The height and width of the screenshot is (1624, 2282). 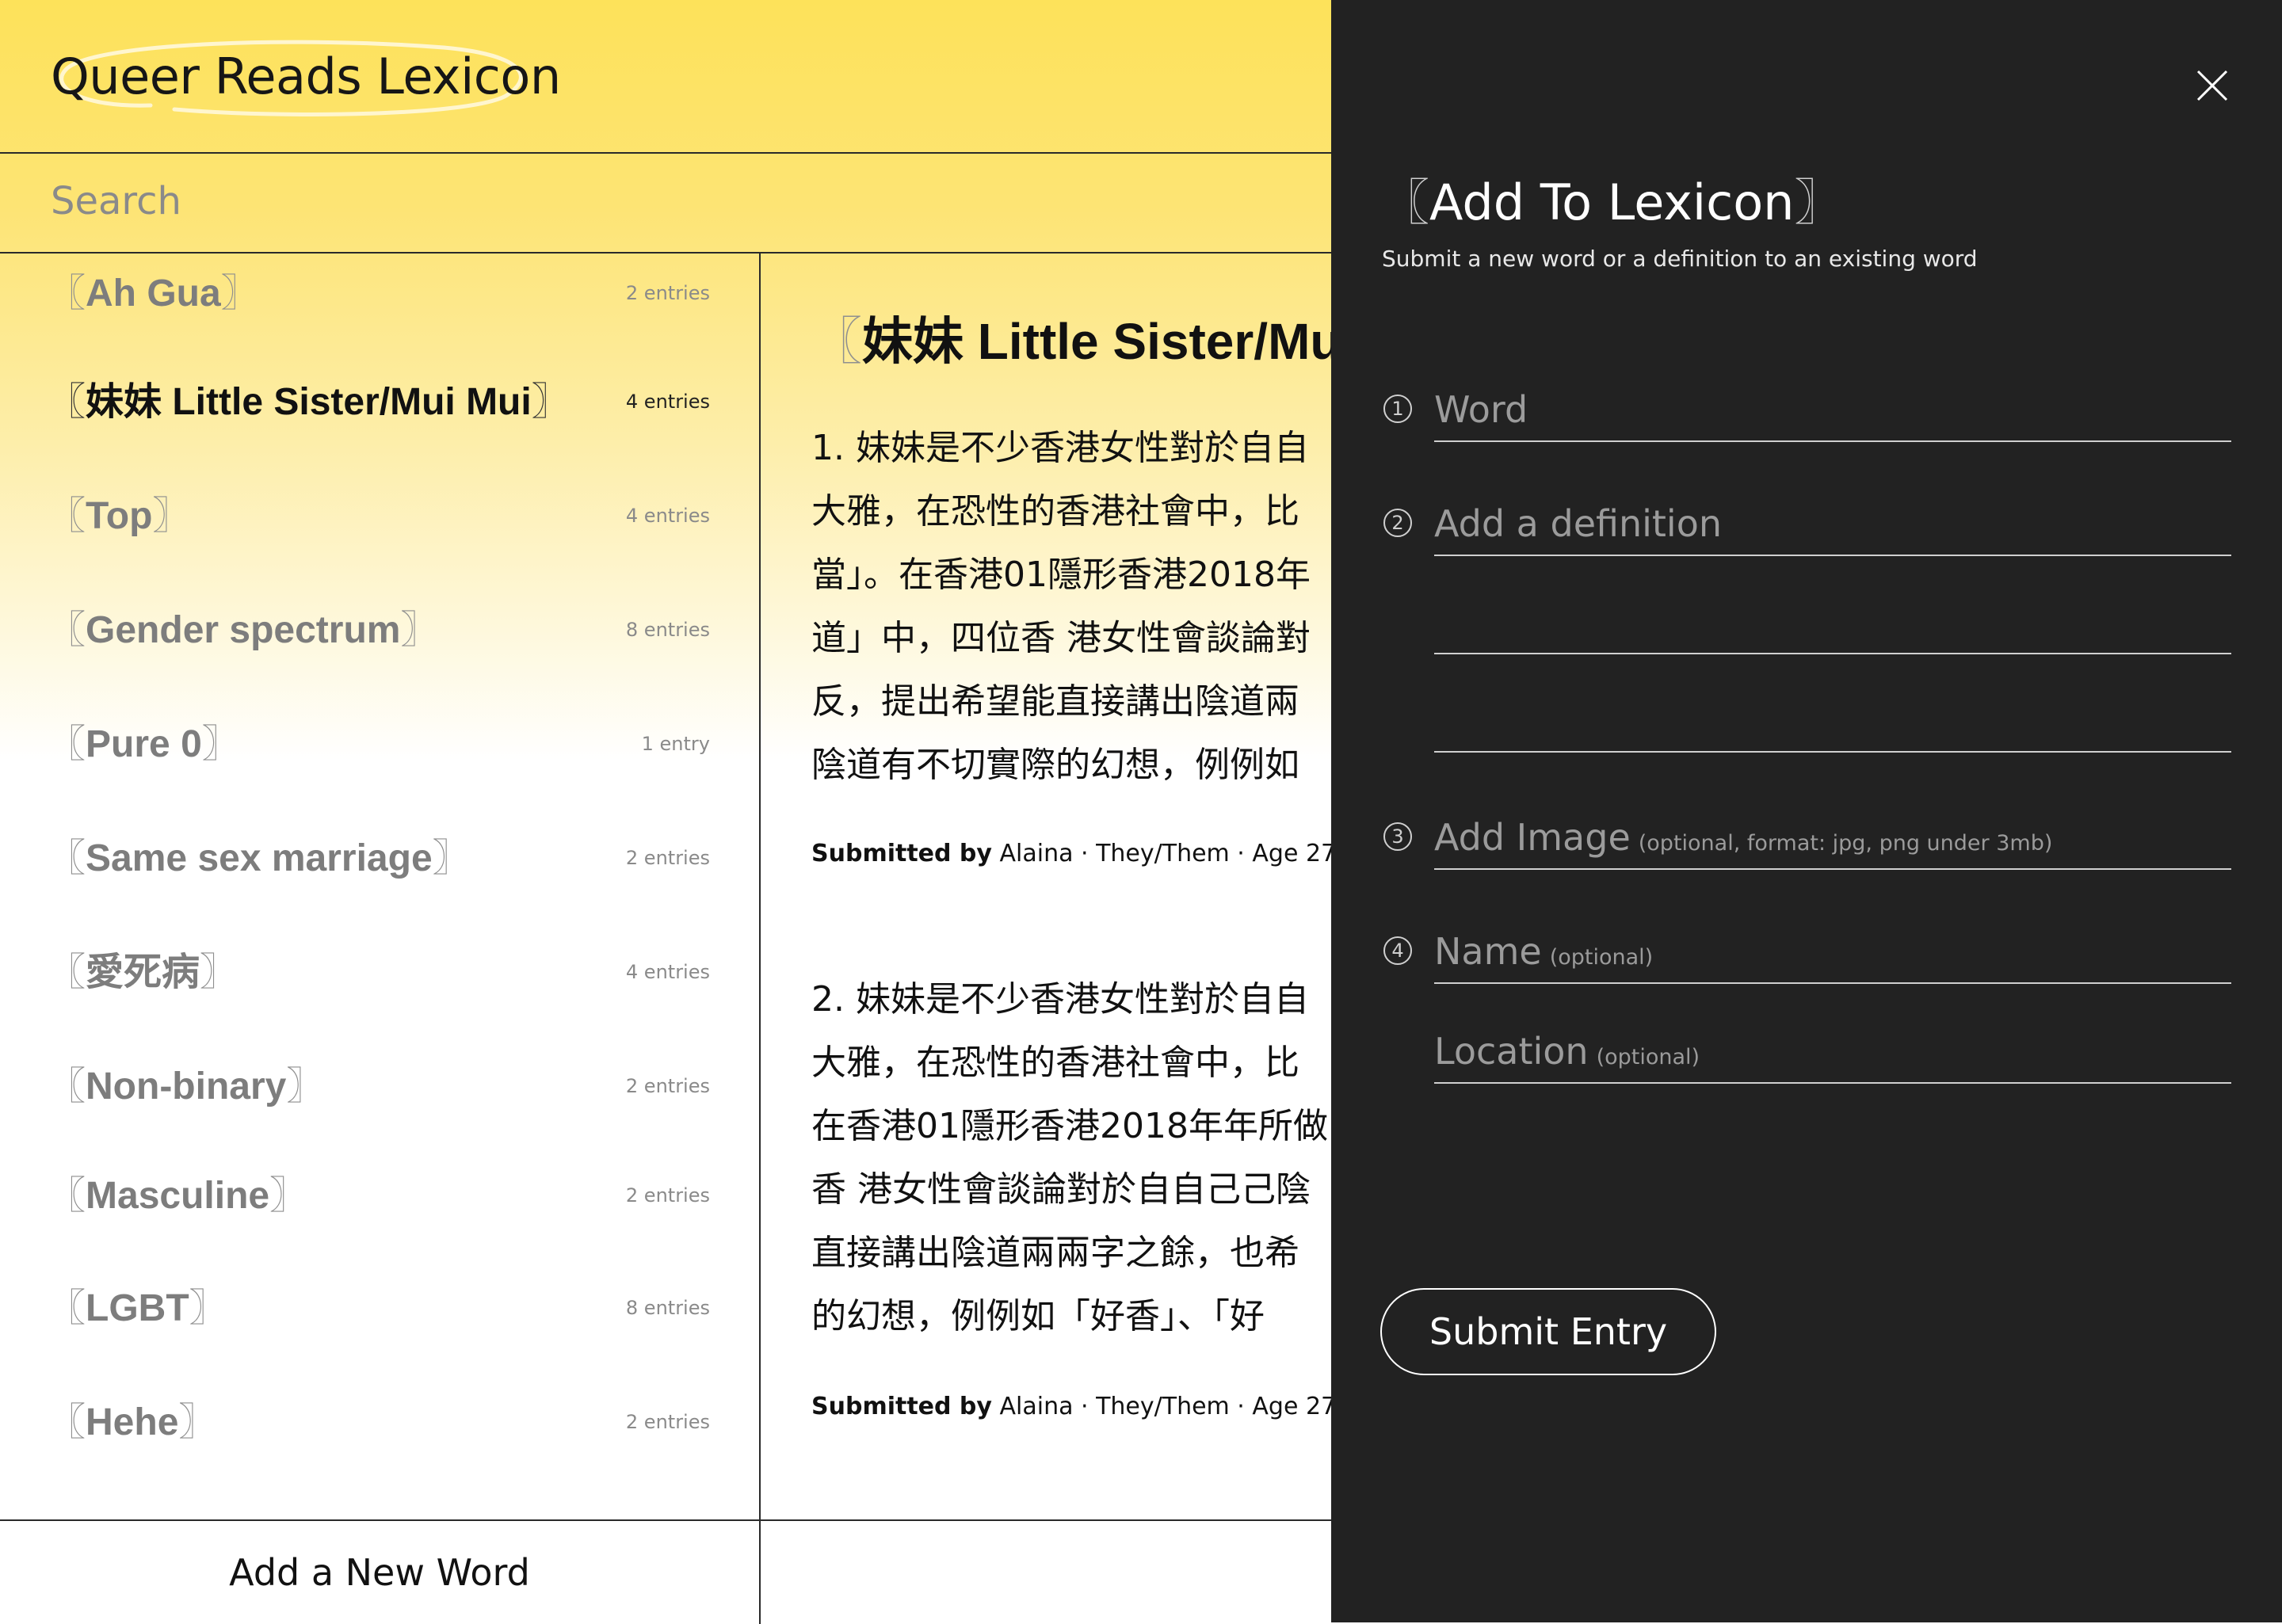 What do you see at coordinates (1601, 958) in the screenshot?
I see `name-field-hint: (optional)` at bounding box center [1601, 958].